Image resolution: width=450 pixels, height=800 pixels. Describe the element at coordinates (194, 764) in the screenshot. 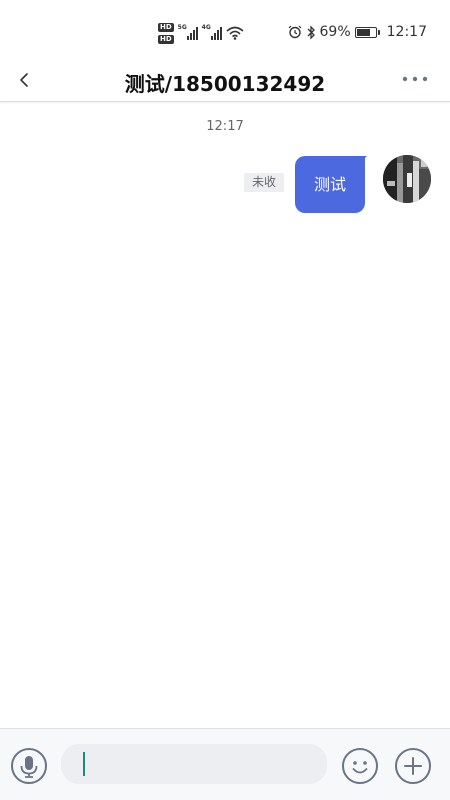

I see `message-text-input` at that location.